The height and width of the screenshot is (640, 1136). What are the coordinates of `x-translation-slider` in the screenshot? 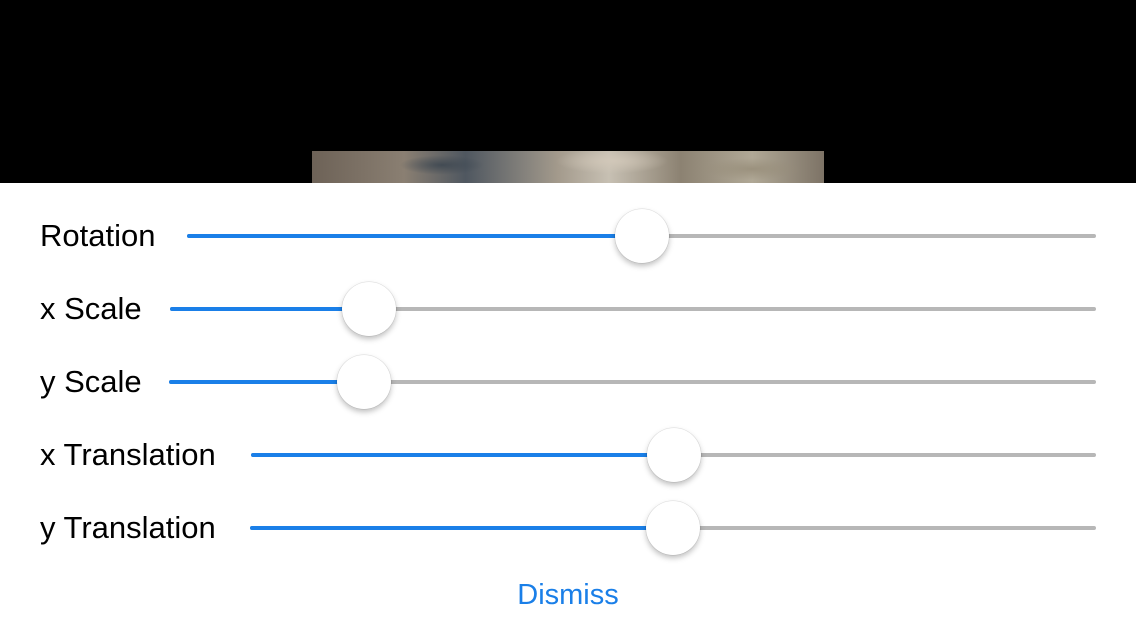 It's located at (673, 455).